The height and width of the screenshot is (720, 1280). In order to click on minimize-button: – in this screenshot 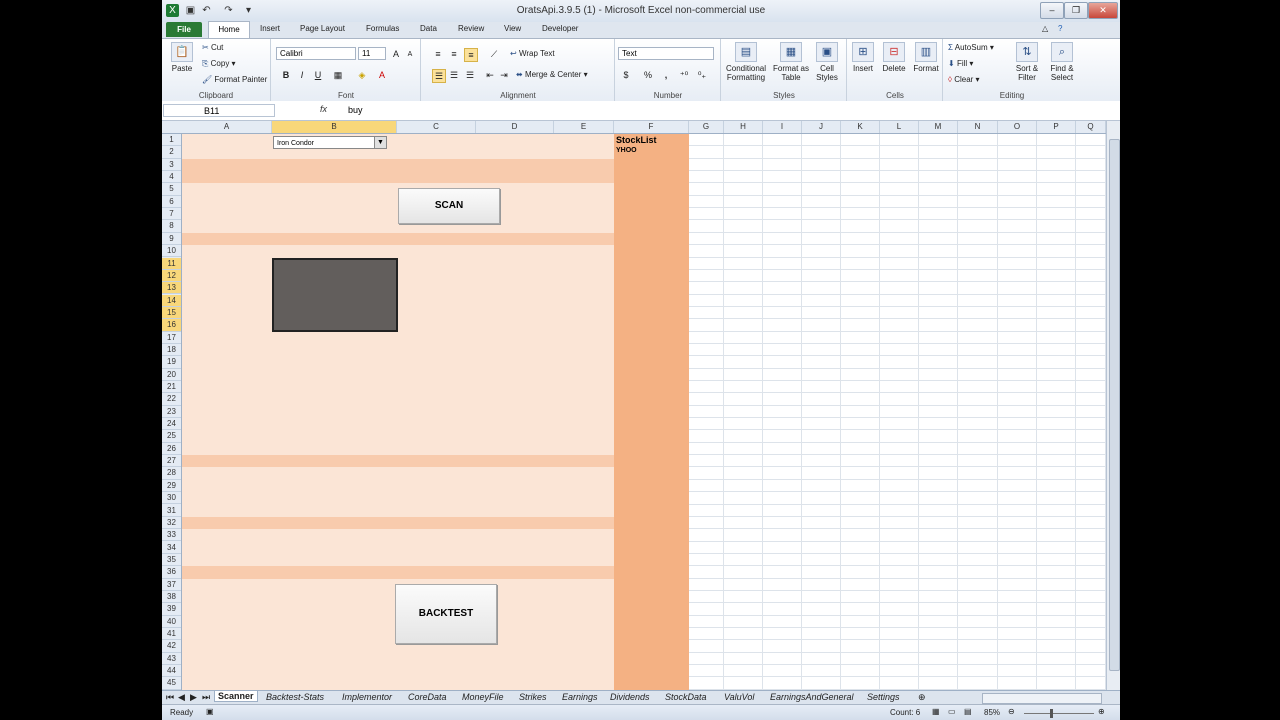, I will do `click(1052, 10)`.